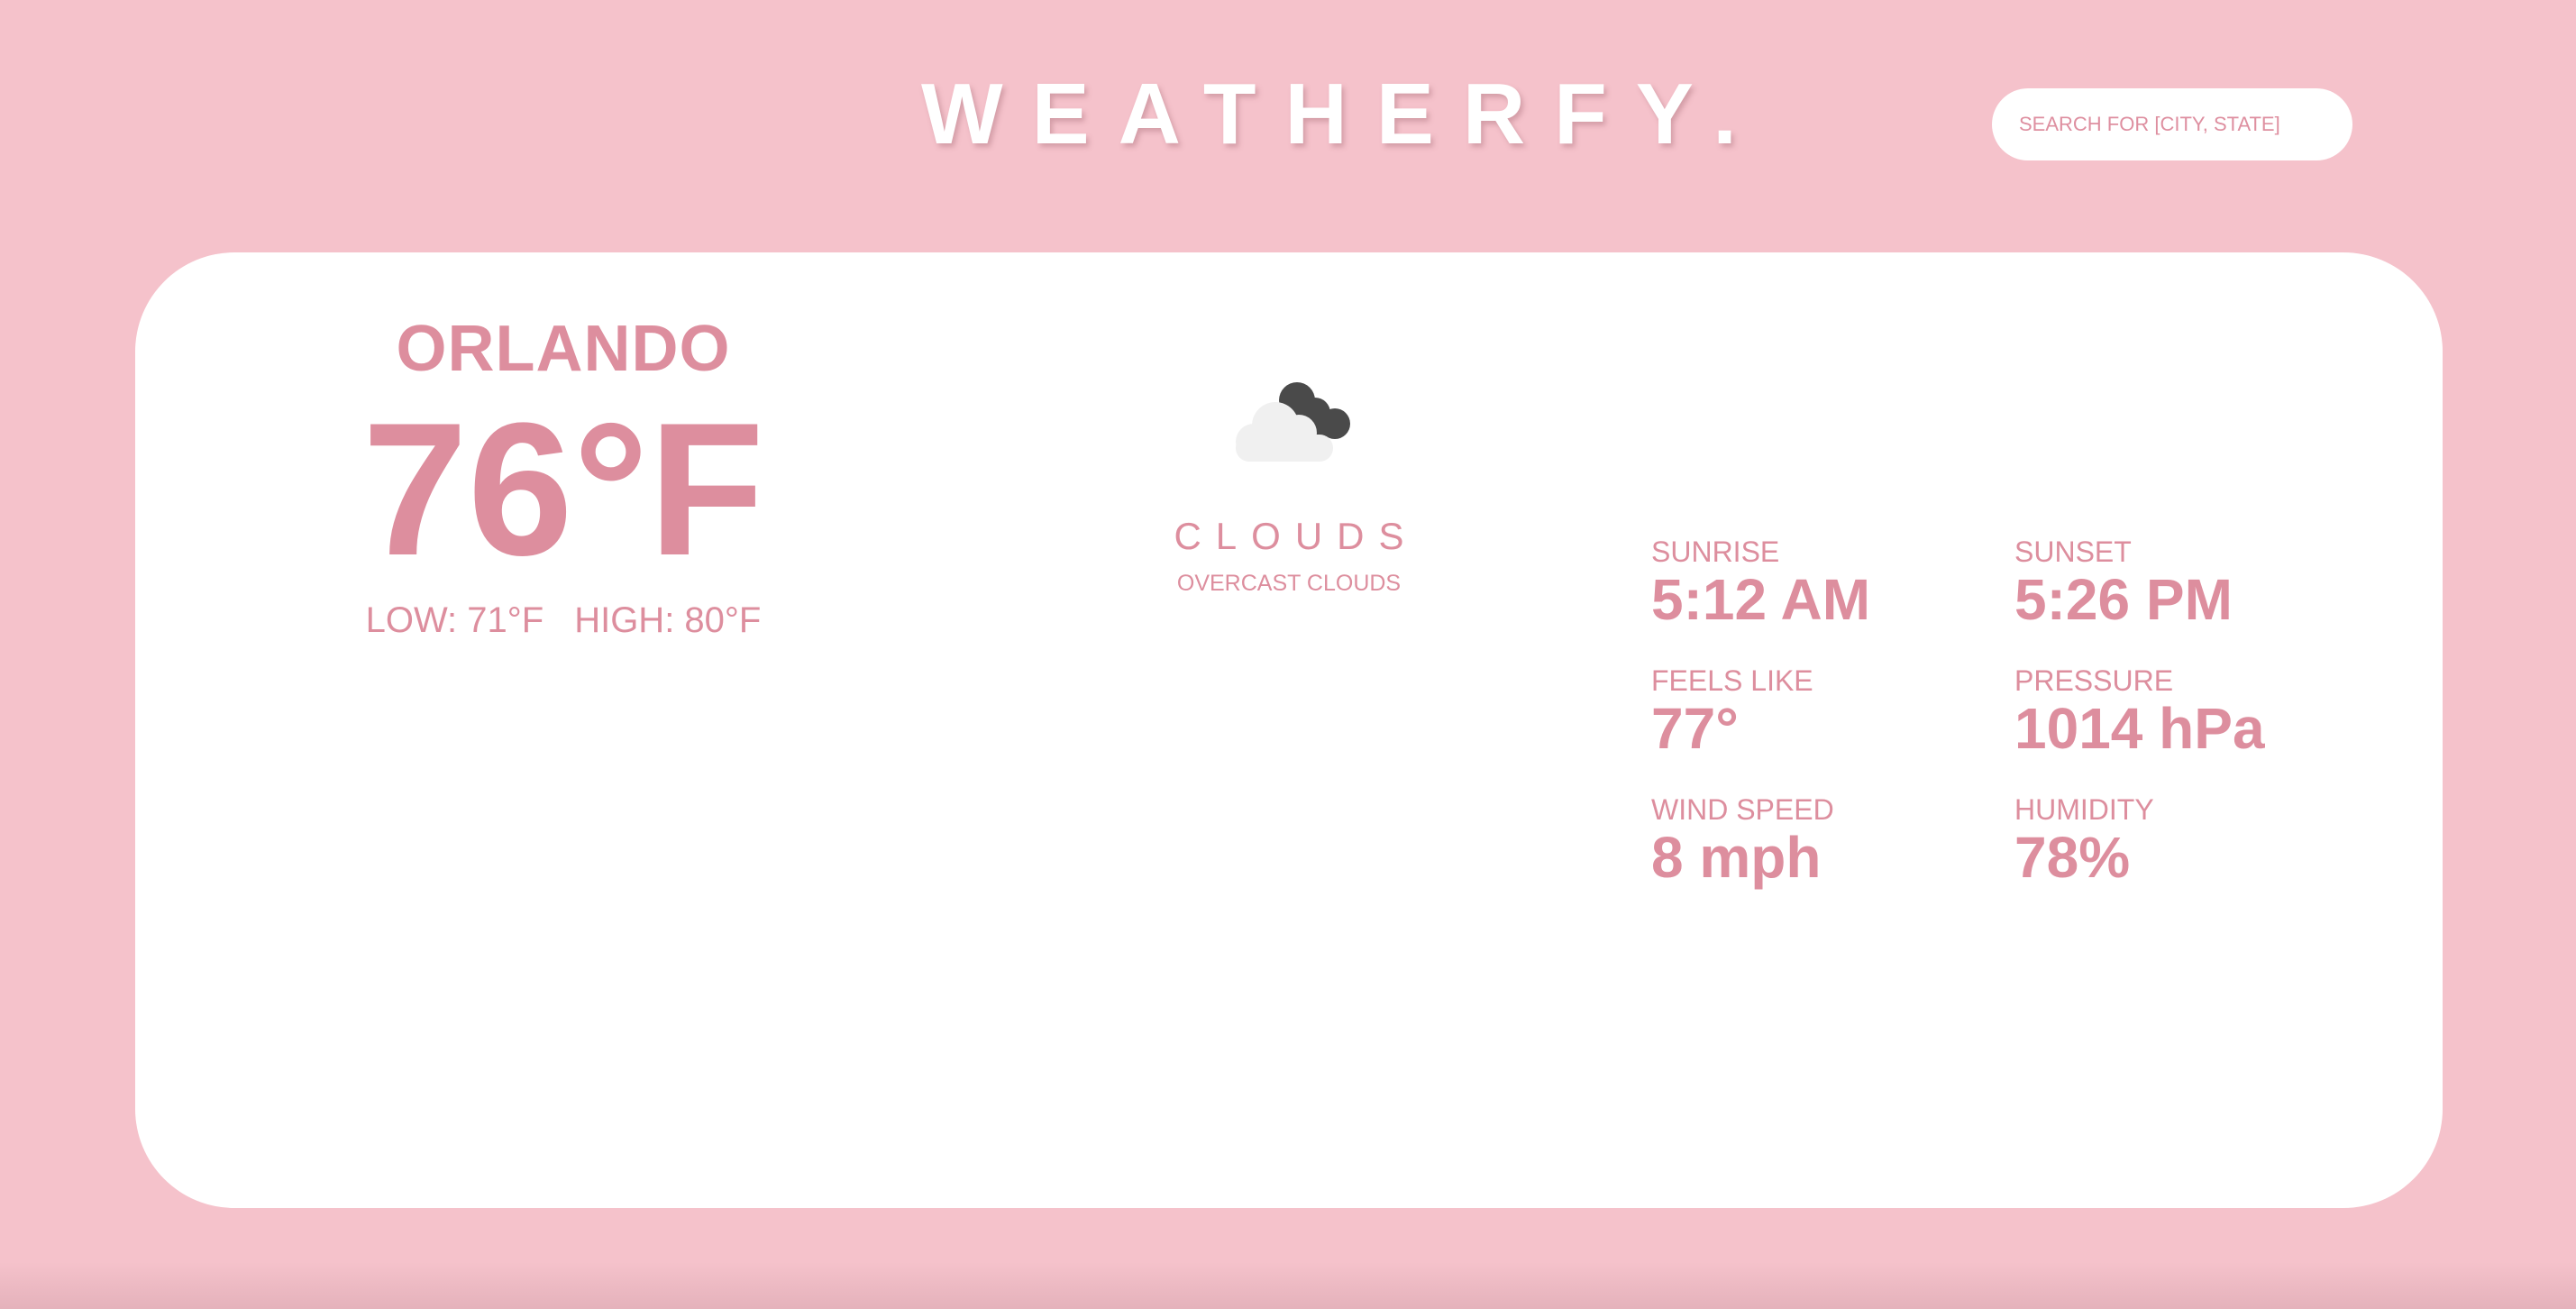  What do you see at coordinates (2123, 600) in the screenshot?
I see `stat-value: 5:26 PM` at bounding box center [2123, 600].